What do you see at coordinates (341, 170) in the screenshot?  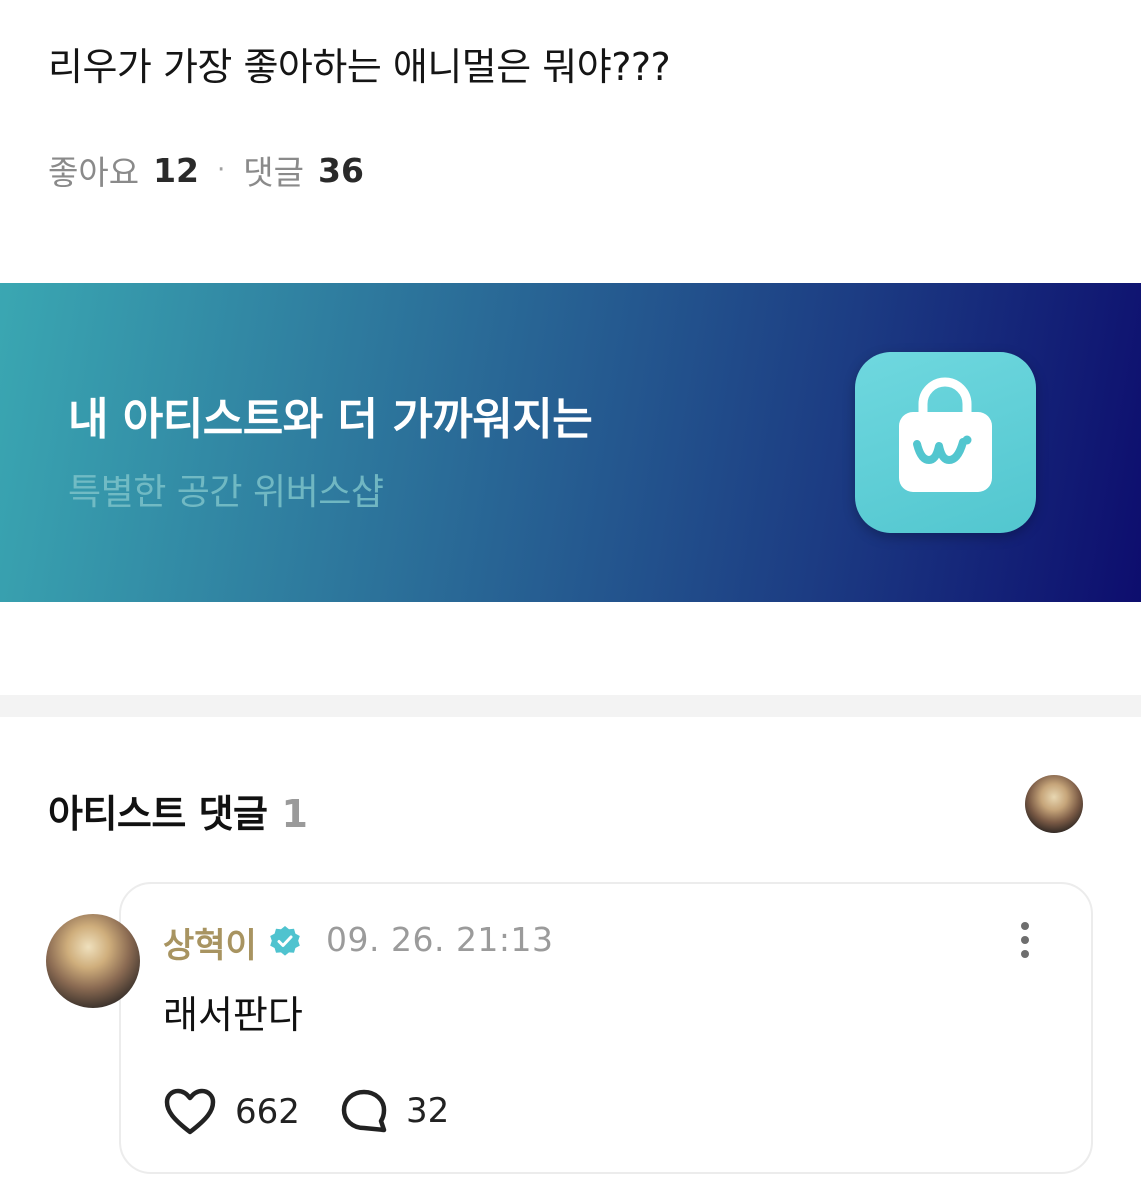 I see `comments-count: 36` at bounding box center [341, 170].